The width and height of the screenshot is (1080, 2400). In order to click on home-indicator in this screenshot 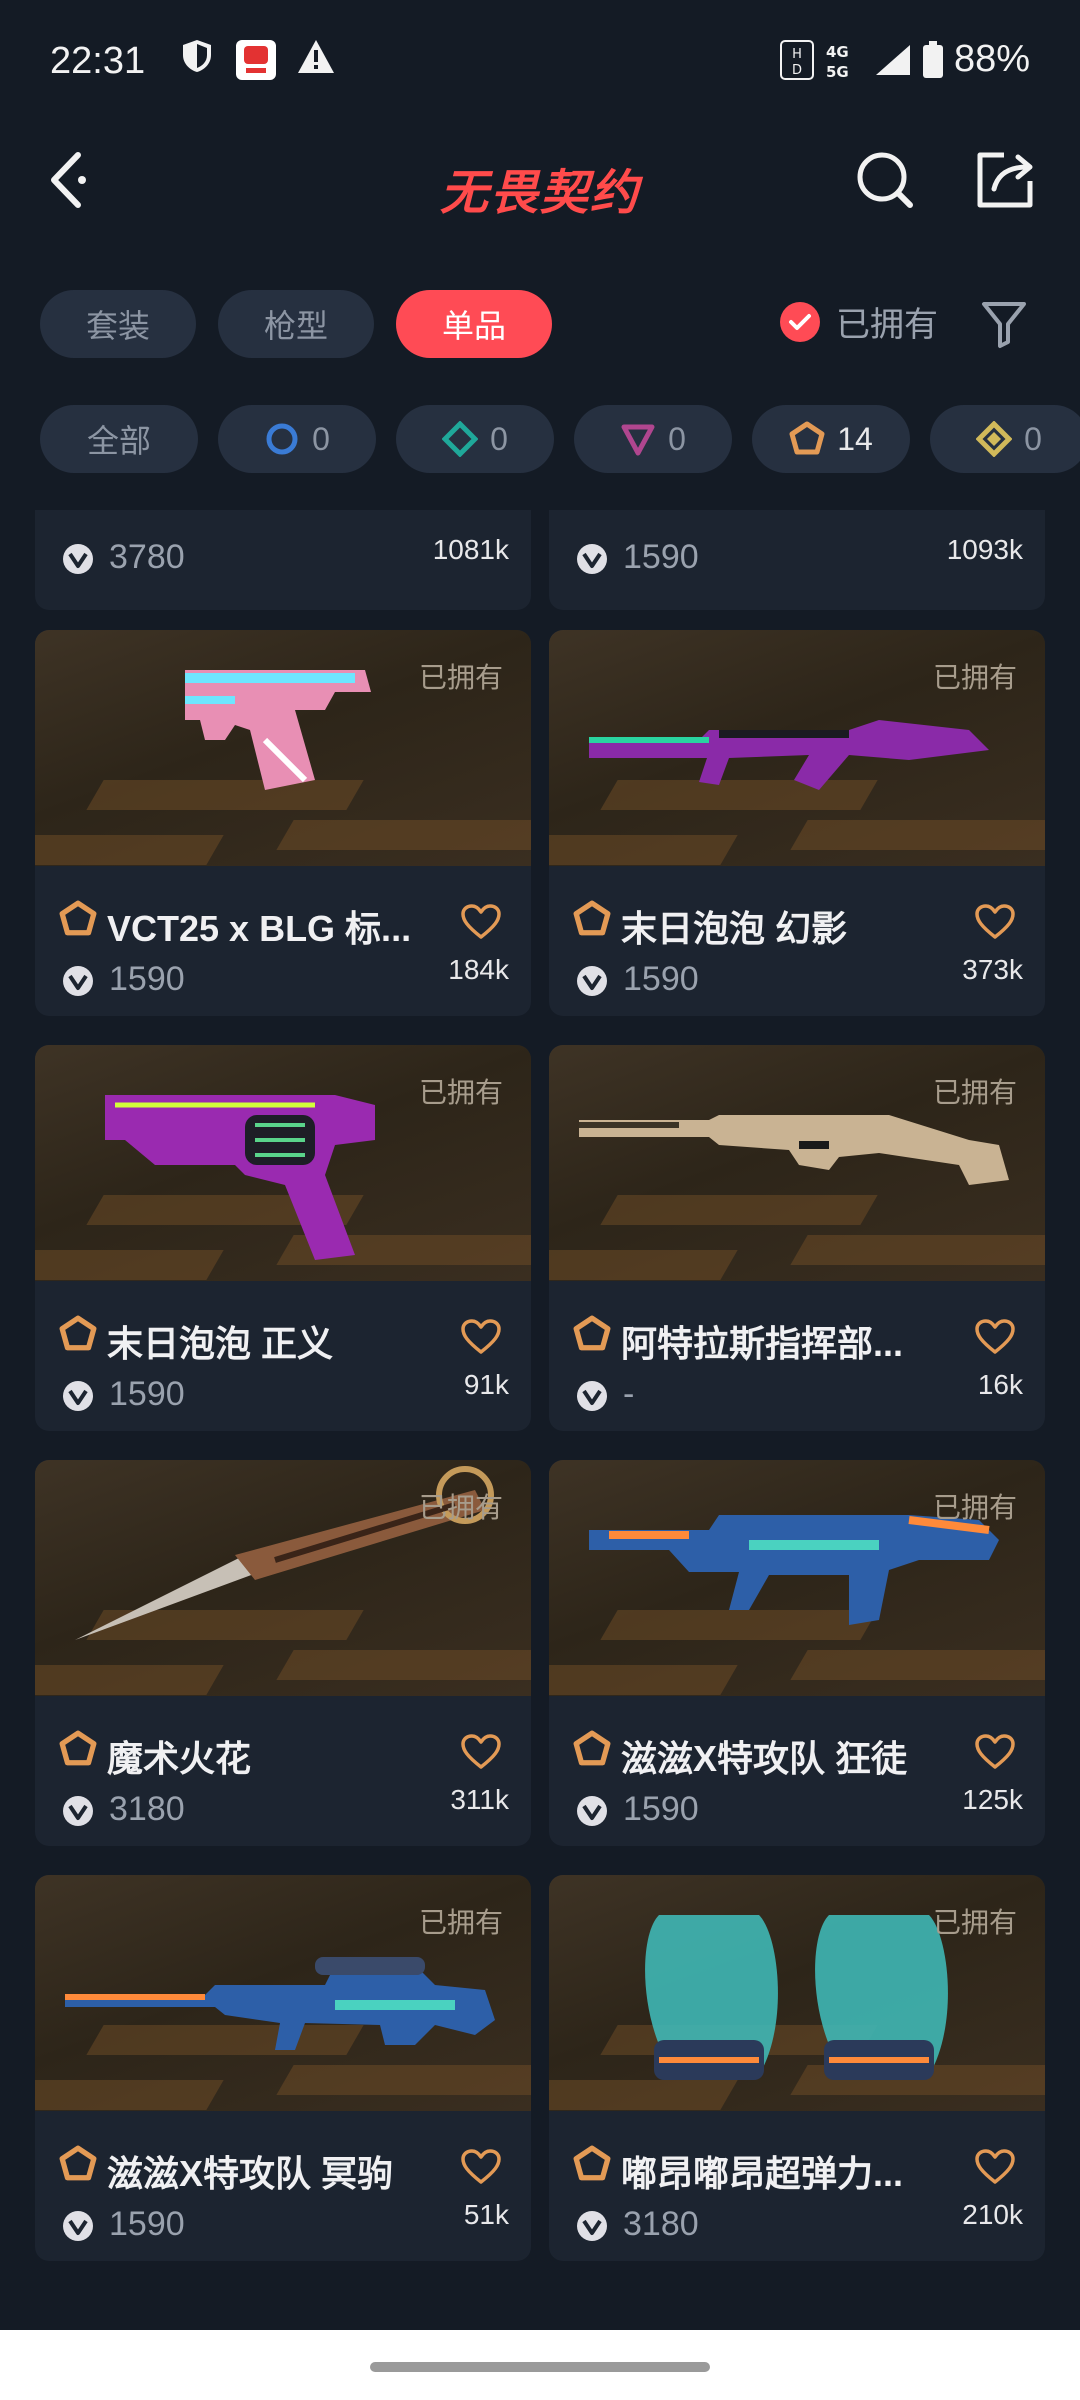, I will do `click(540, 2367)`.